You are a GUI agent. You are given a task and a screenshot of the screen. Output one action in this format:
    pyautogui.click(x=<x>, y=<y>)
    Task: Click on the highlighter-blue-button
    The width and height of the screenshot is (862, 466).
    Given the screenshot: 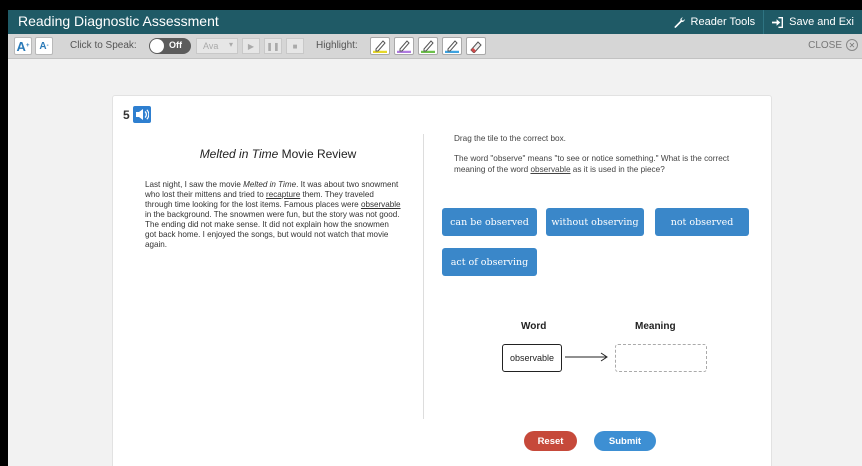 What is the action you would take?
    pyautogui.click(x=452, y=46)
    